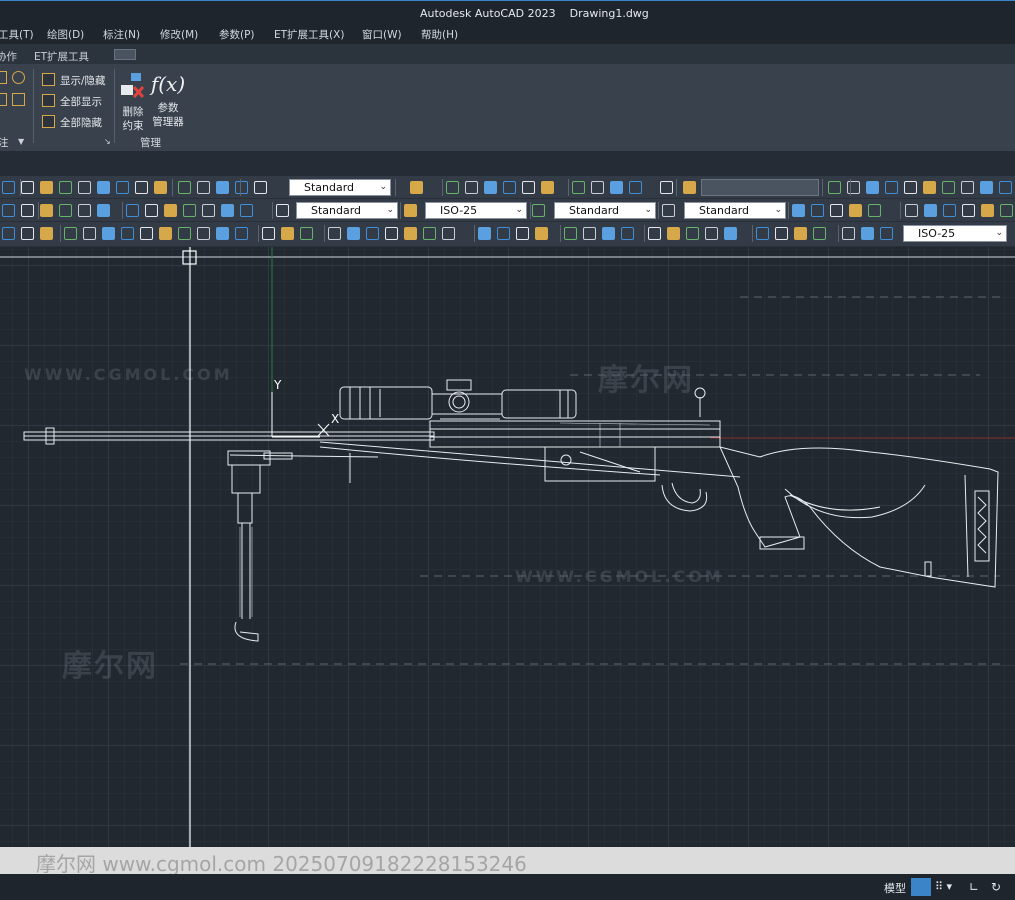 The width and height of the screenshot is (1015, 900). I want to click on model-tab: 模型, so click(895, 888).